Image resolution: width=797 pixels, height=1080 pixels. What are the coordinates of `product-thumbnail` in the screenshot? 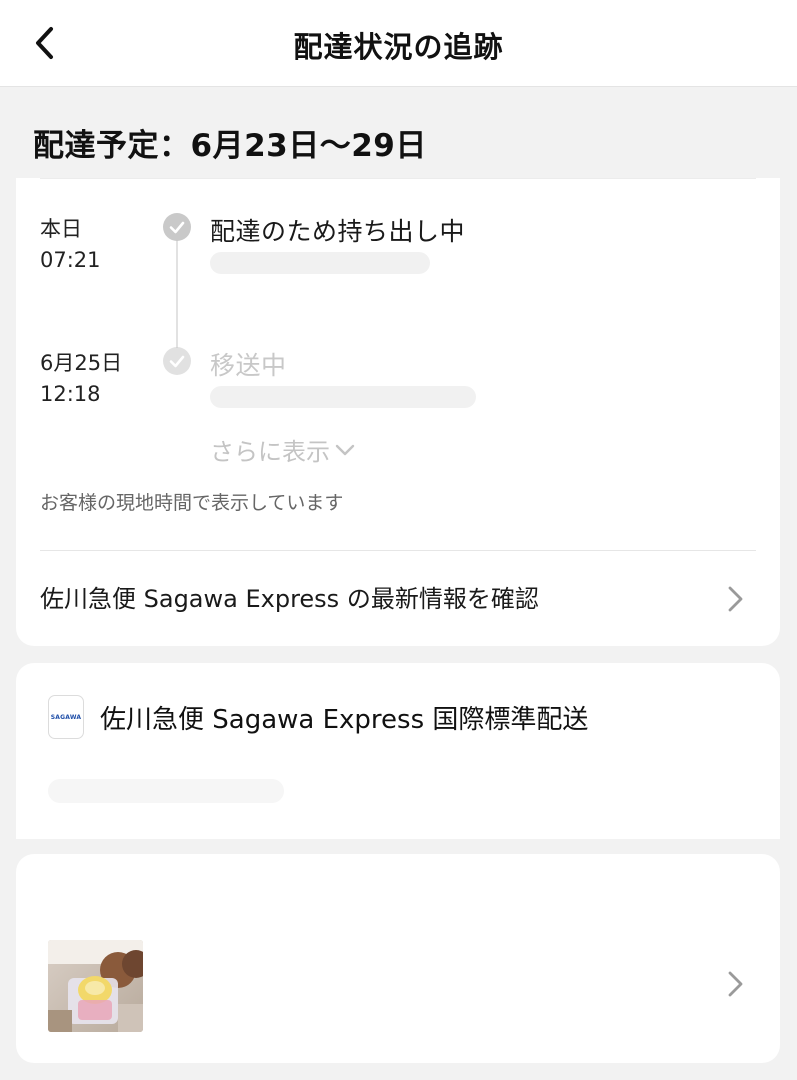 It's located at (95, 986).